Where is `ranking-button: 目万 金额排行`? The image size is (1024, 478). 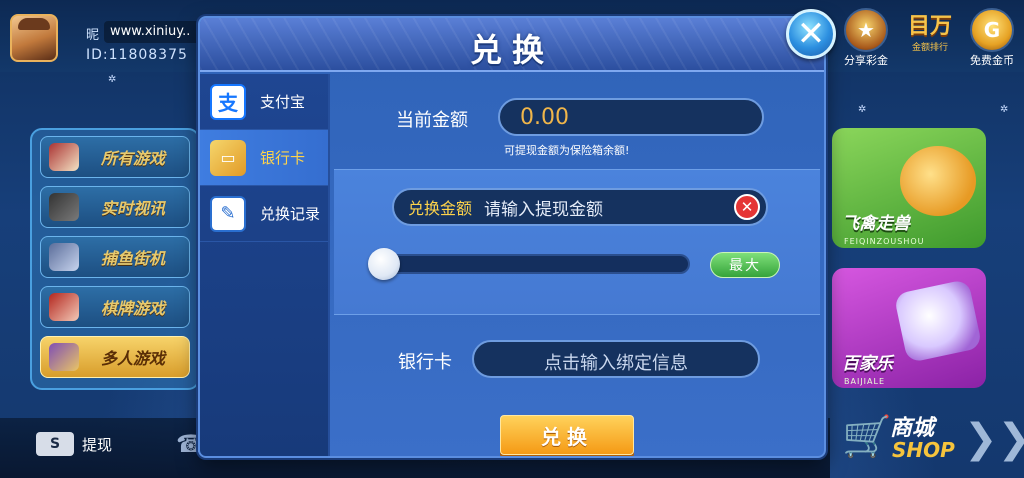 ranking-button: 目万 金额排行 is located at coordinates (930, 33).